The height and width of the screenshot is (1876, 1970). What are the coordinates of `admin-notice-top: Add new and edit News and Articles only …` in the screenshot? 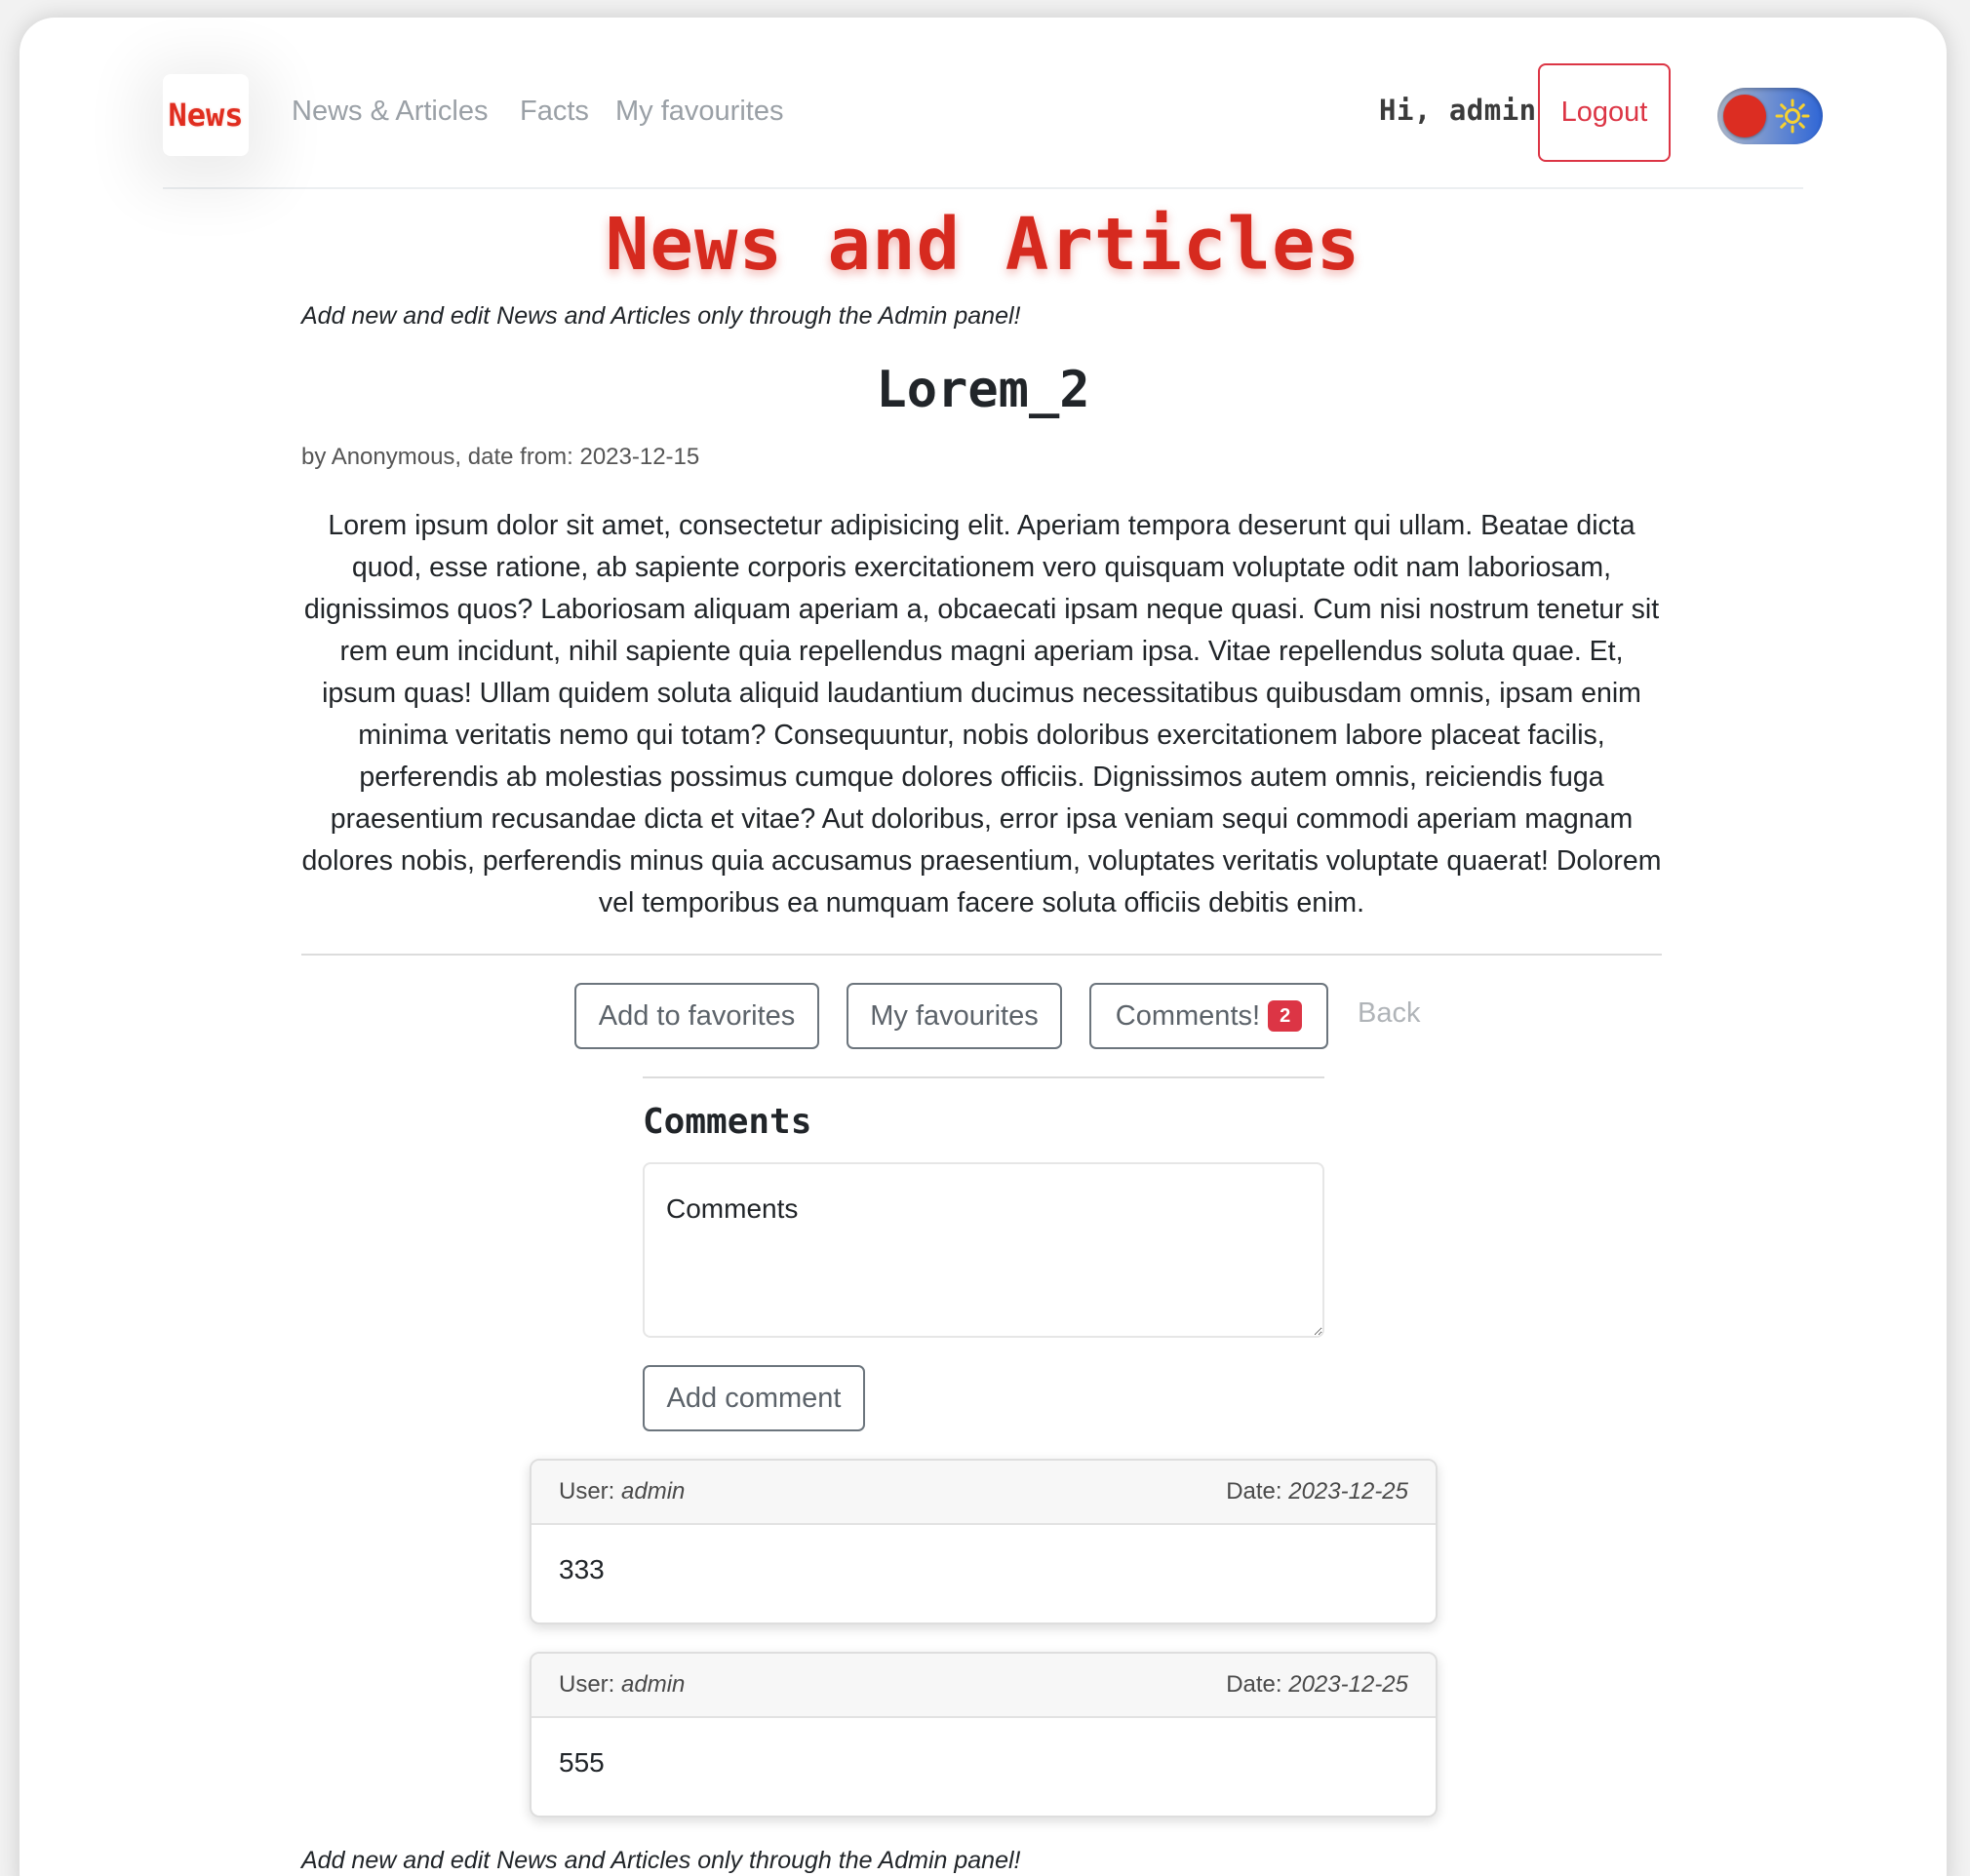 It's located at (661, 316).